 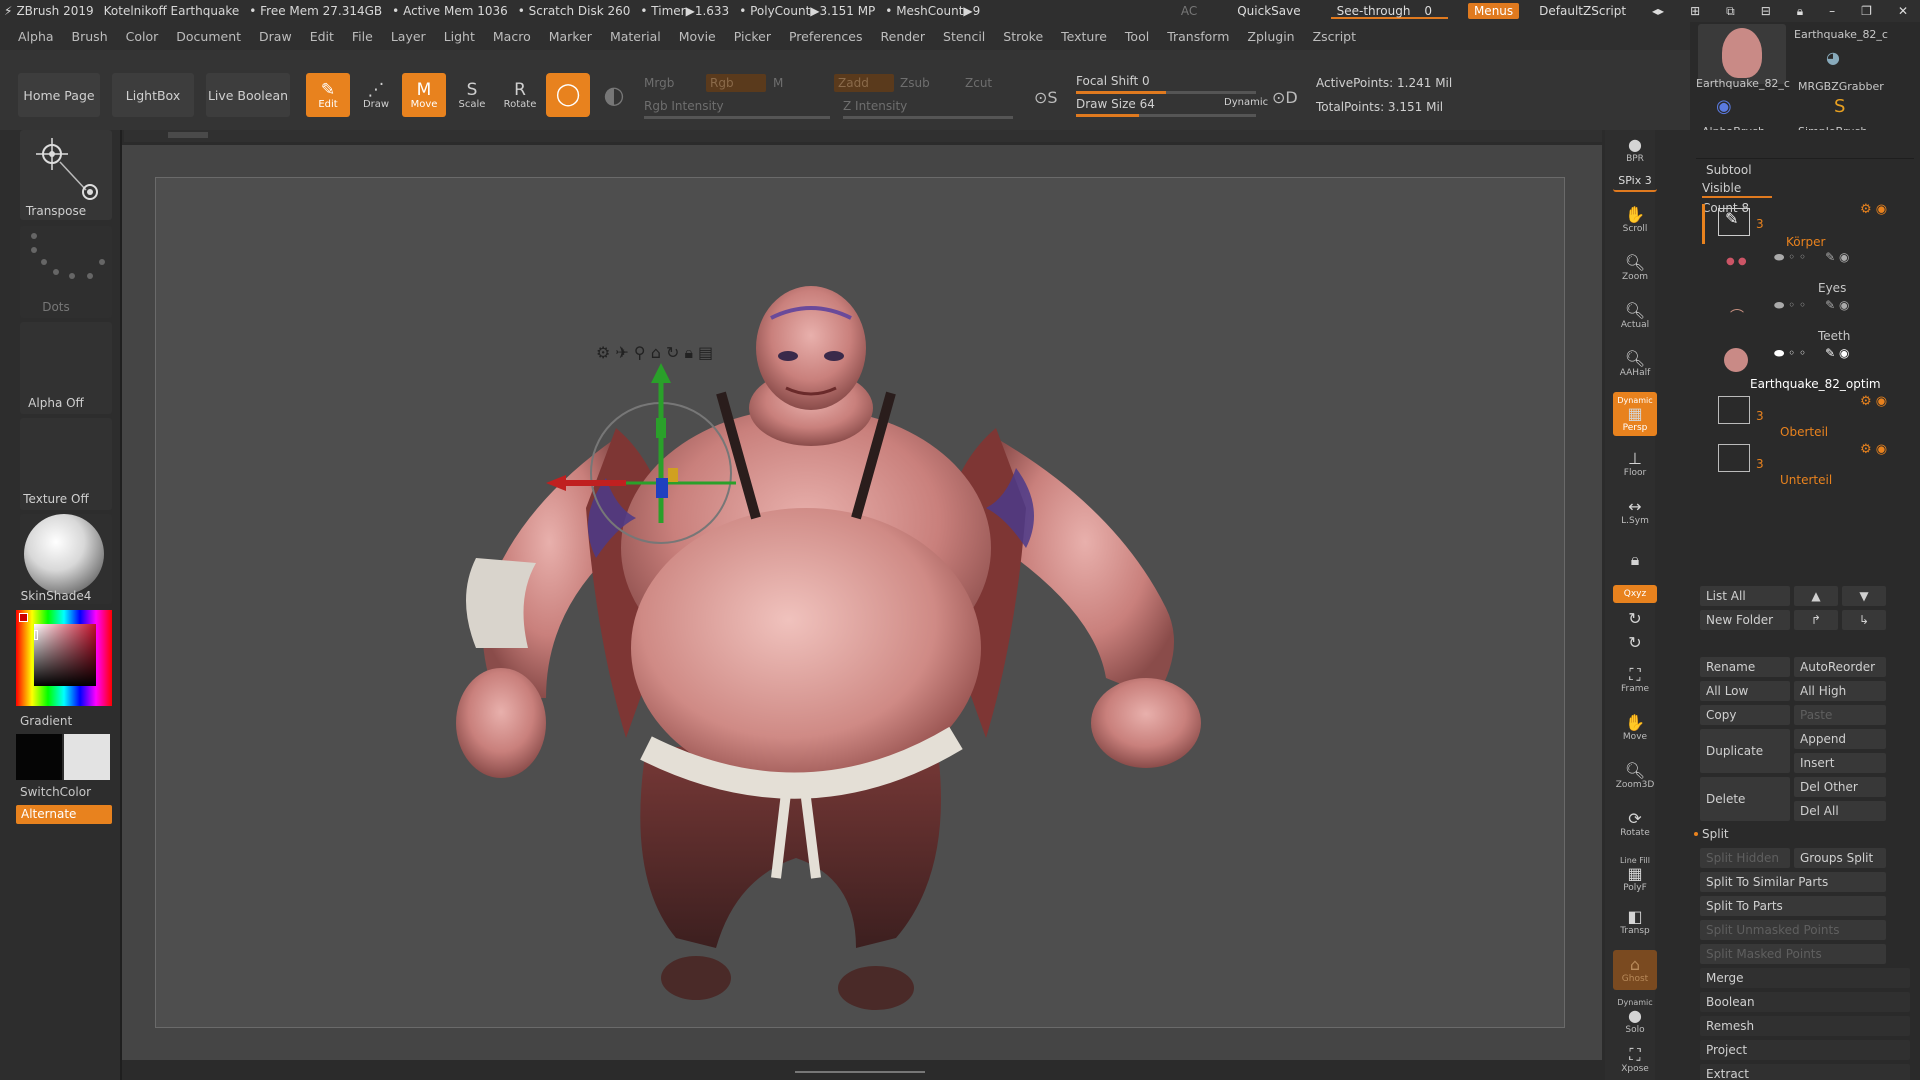 I want to click on visible-count-slider: Visible Count 8, so click(x=1737, y=196).